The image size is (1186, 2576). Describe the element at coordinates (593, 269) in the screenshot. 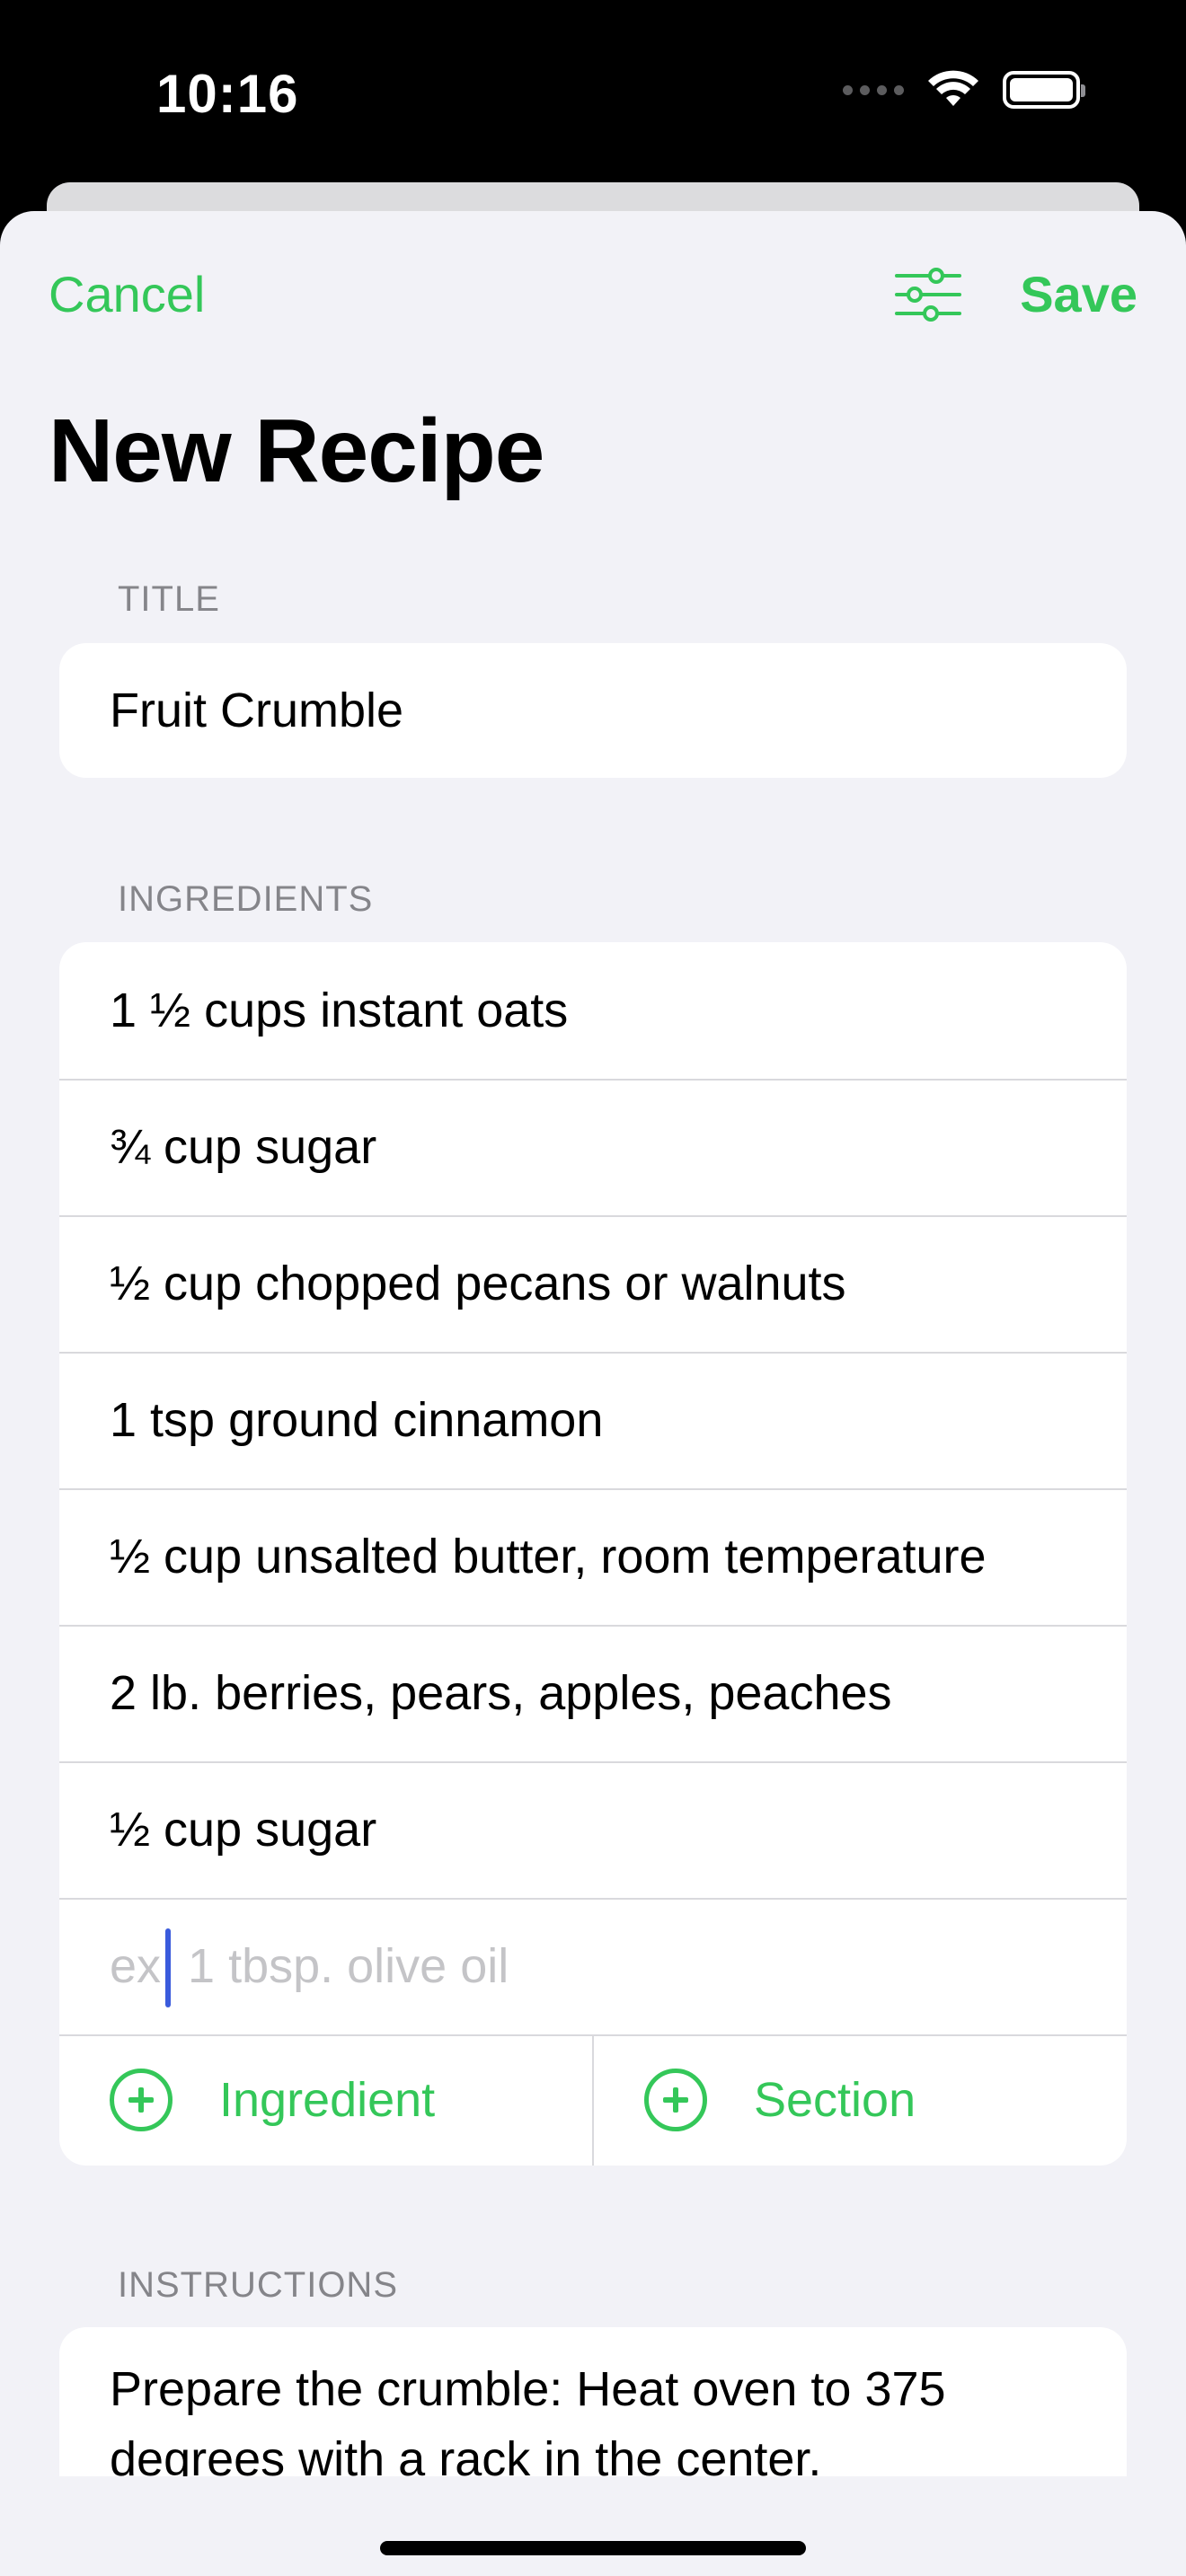

I see `nav-bar: Cancel Save` at that location.